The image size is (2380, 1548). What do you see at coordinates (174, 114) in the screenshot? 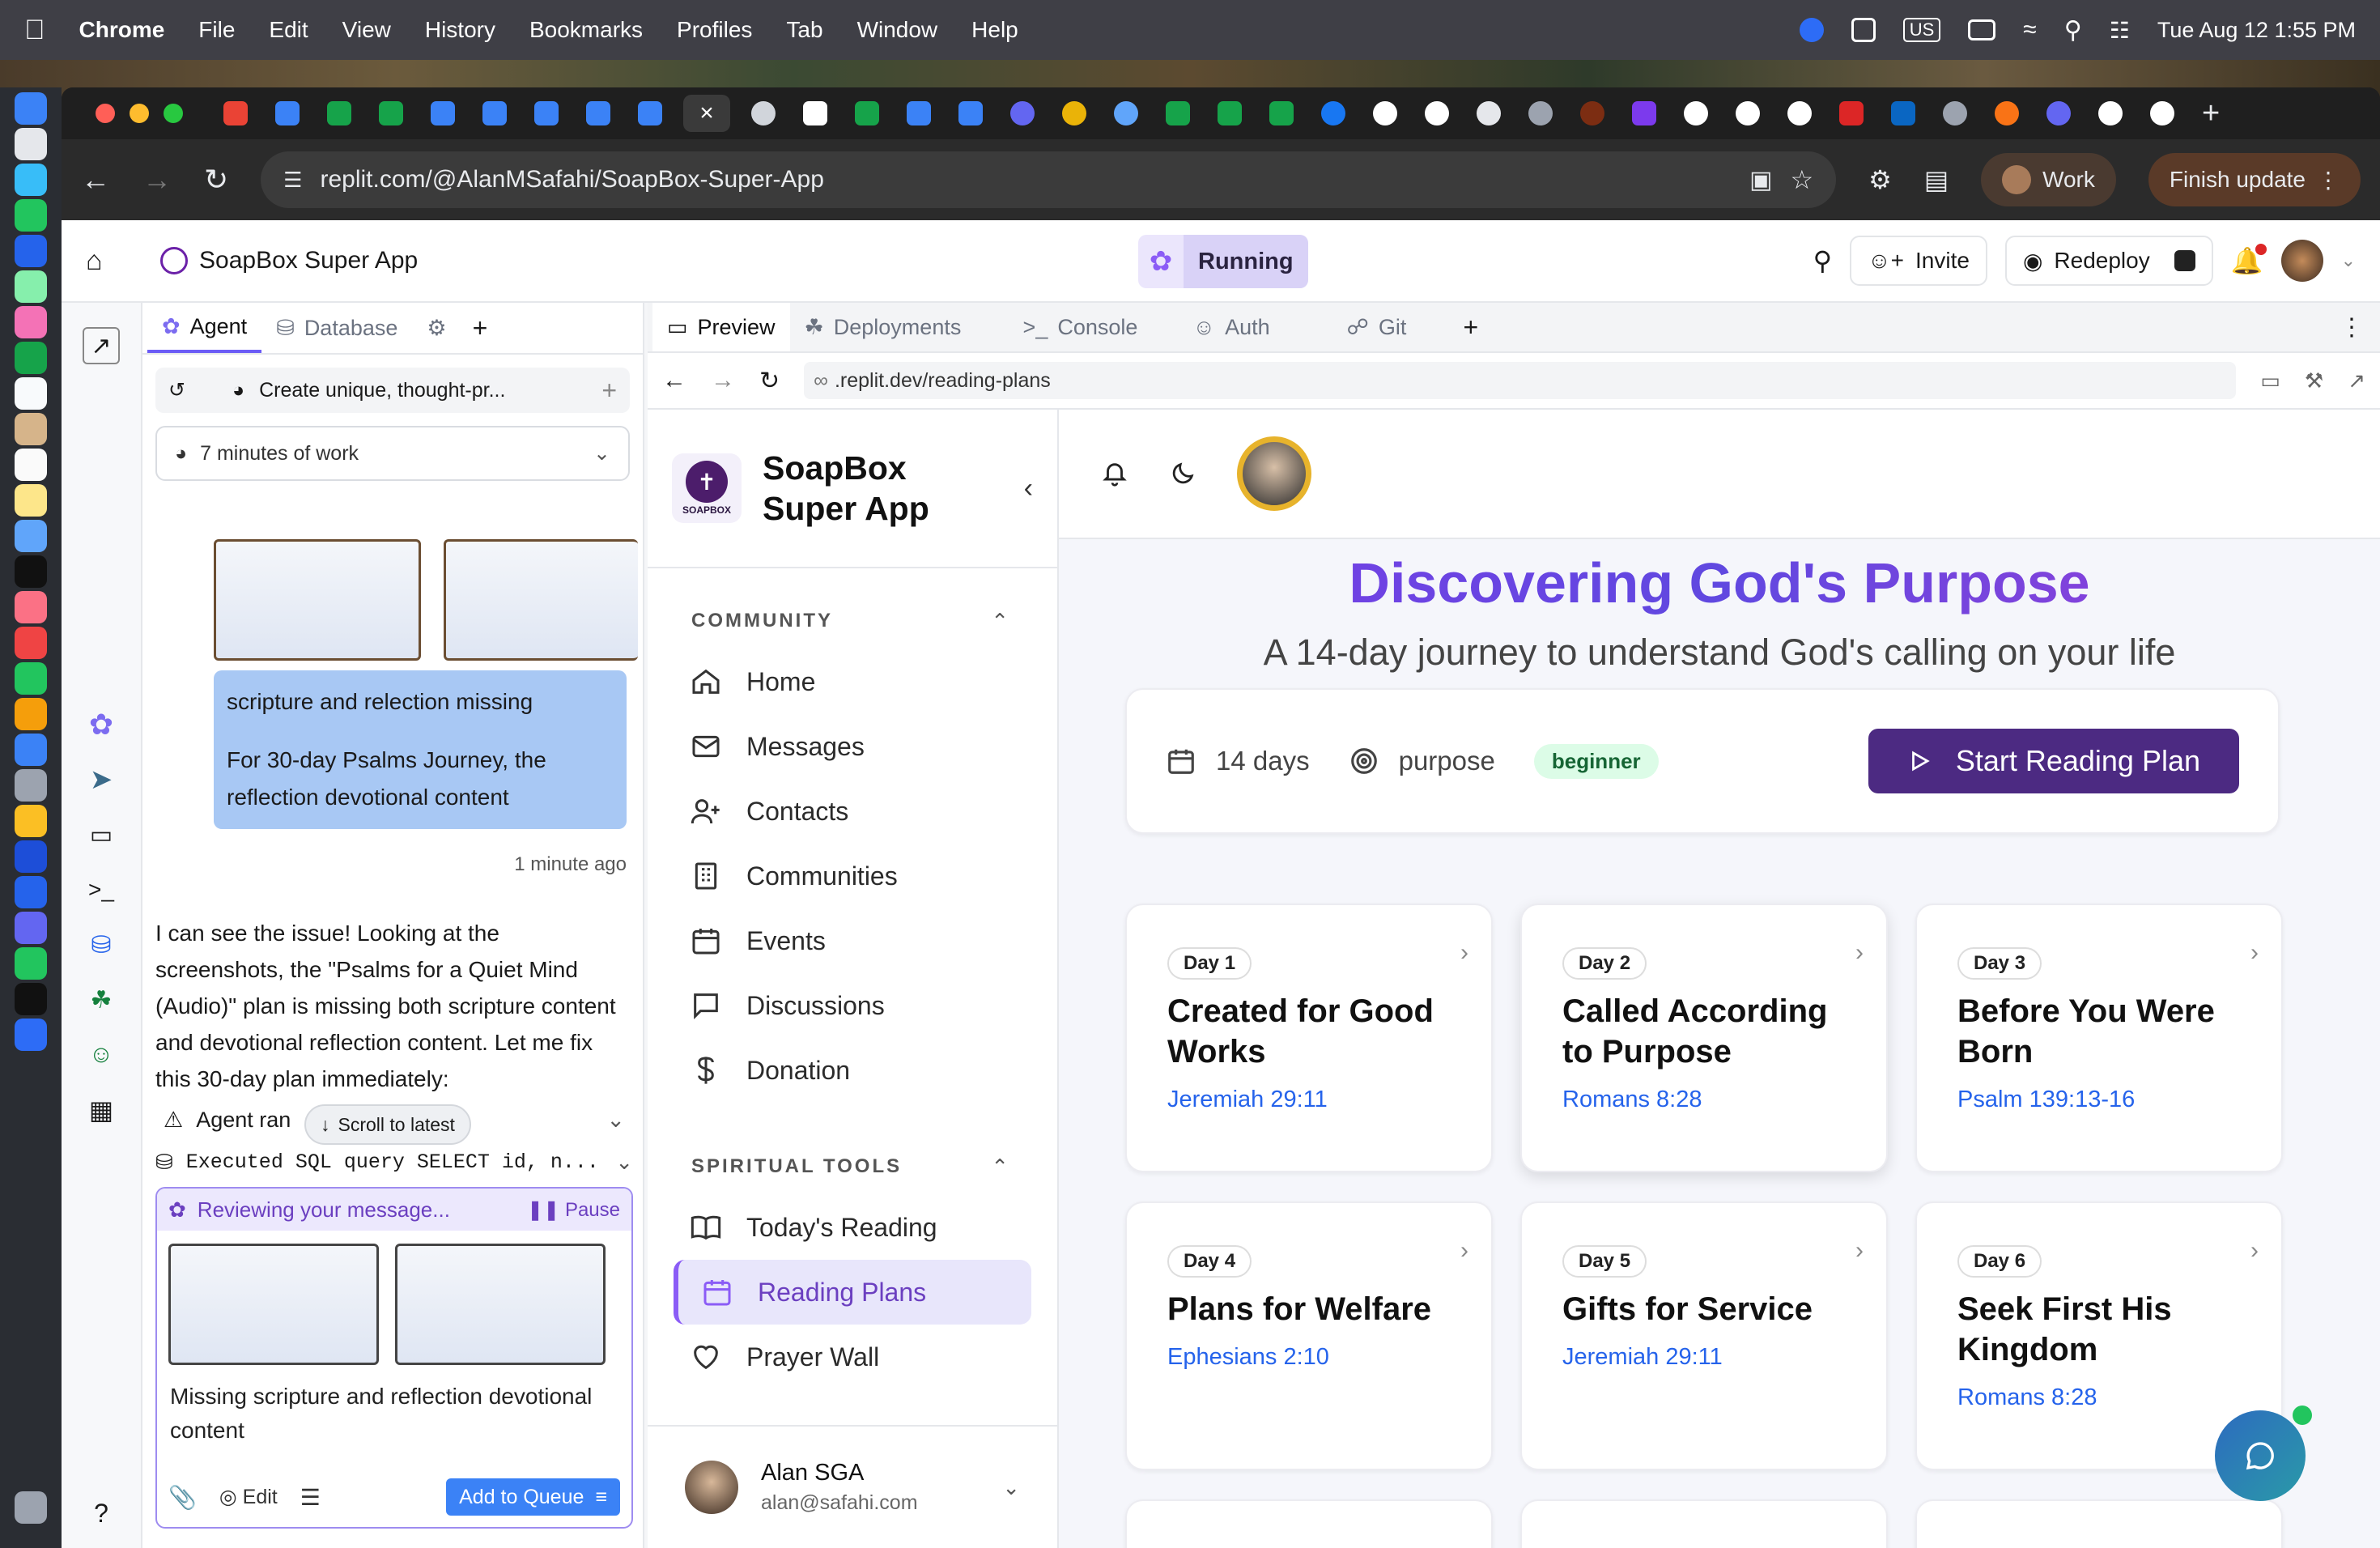
I see `zoom-window-button` at bounding box center [174, 114].